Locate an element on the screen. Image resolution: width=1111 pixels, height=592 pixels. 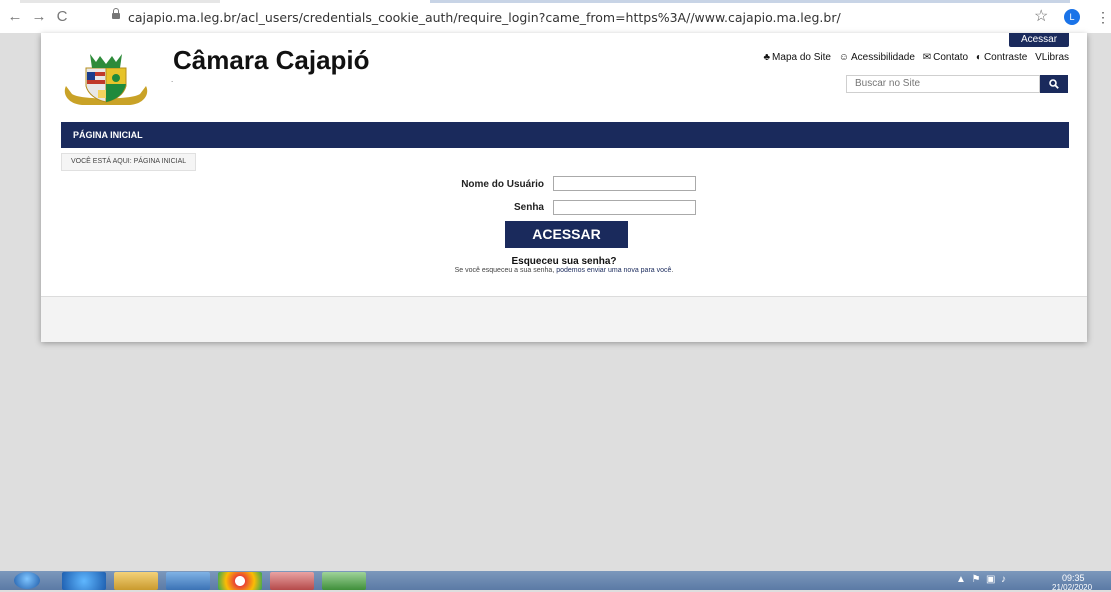
clock-time: 09:35 is located at coordinates (1073, 578).